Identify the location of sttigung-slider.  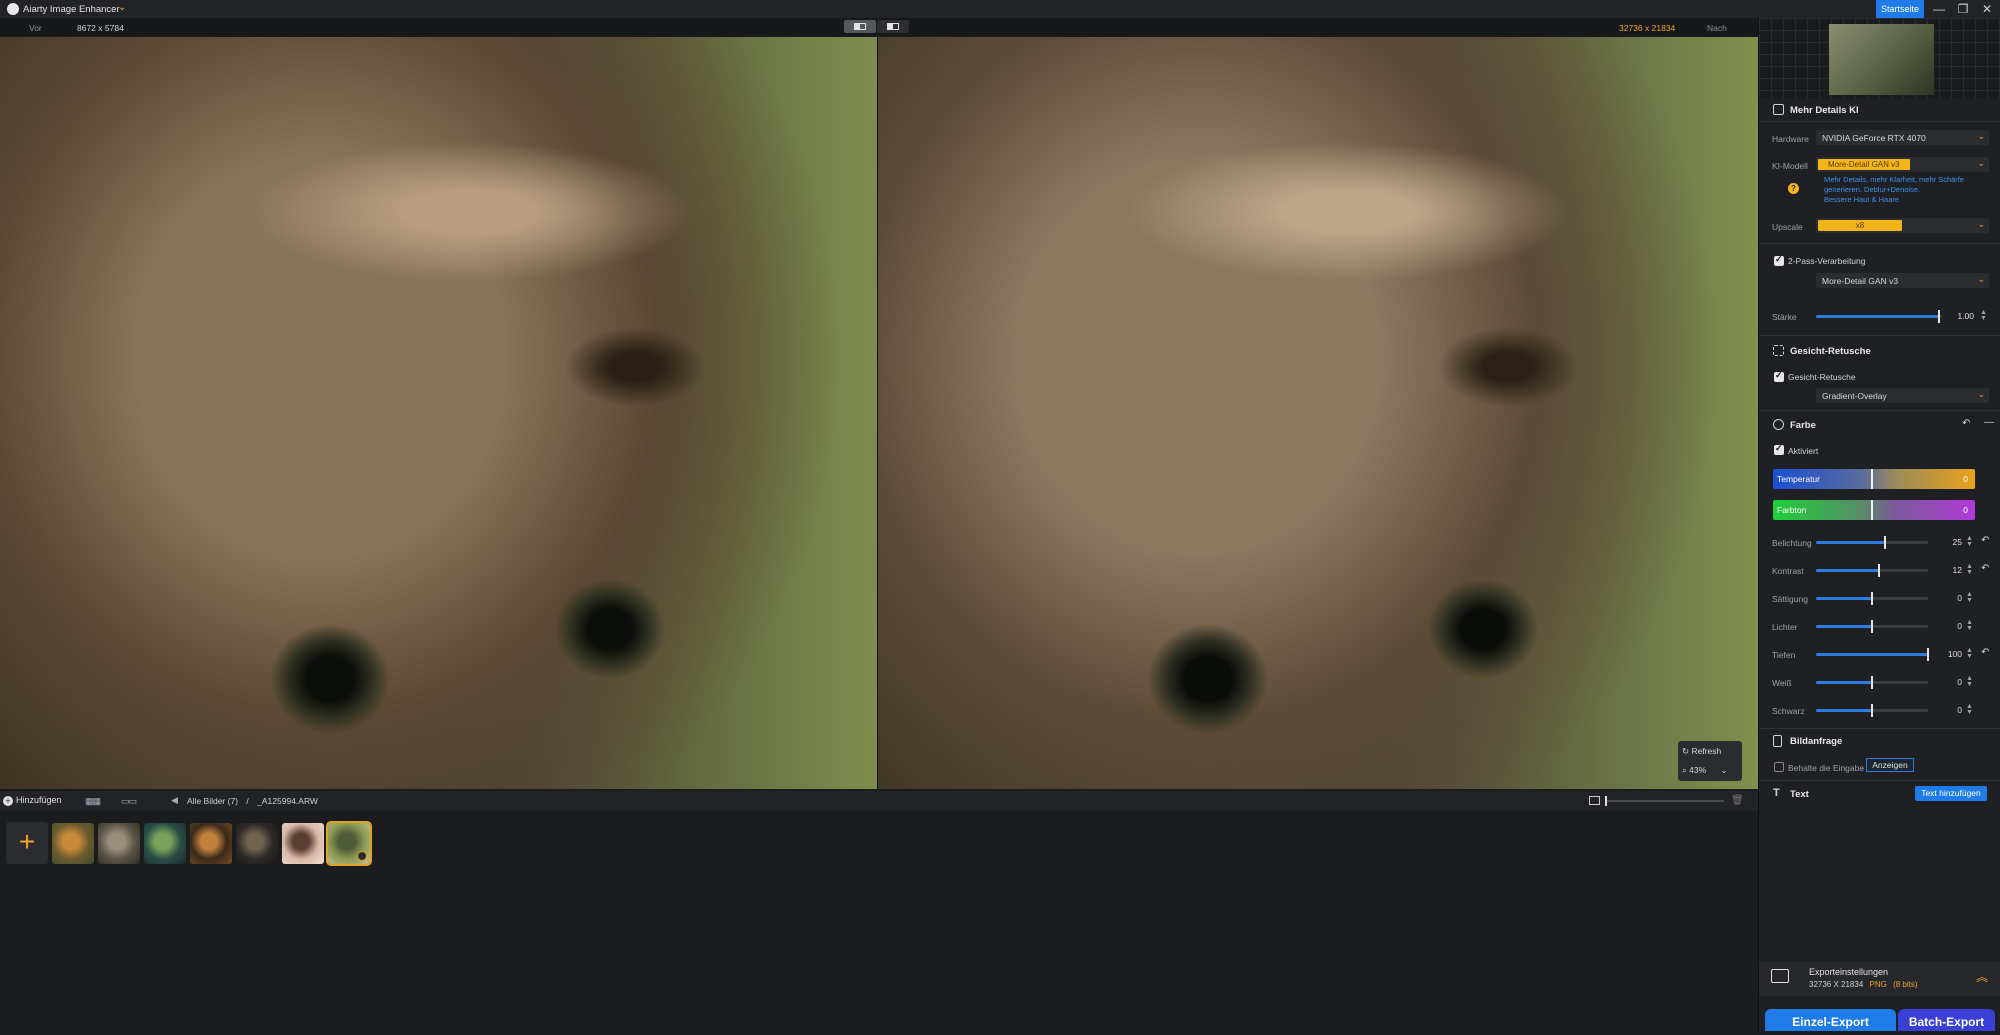
(1872, 598).